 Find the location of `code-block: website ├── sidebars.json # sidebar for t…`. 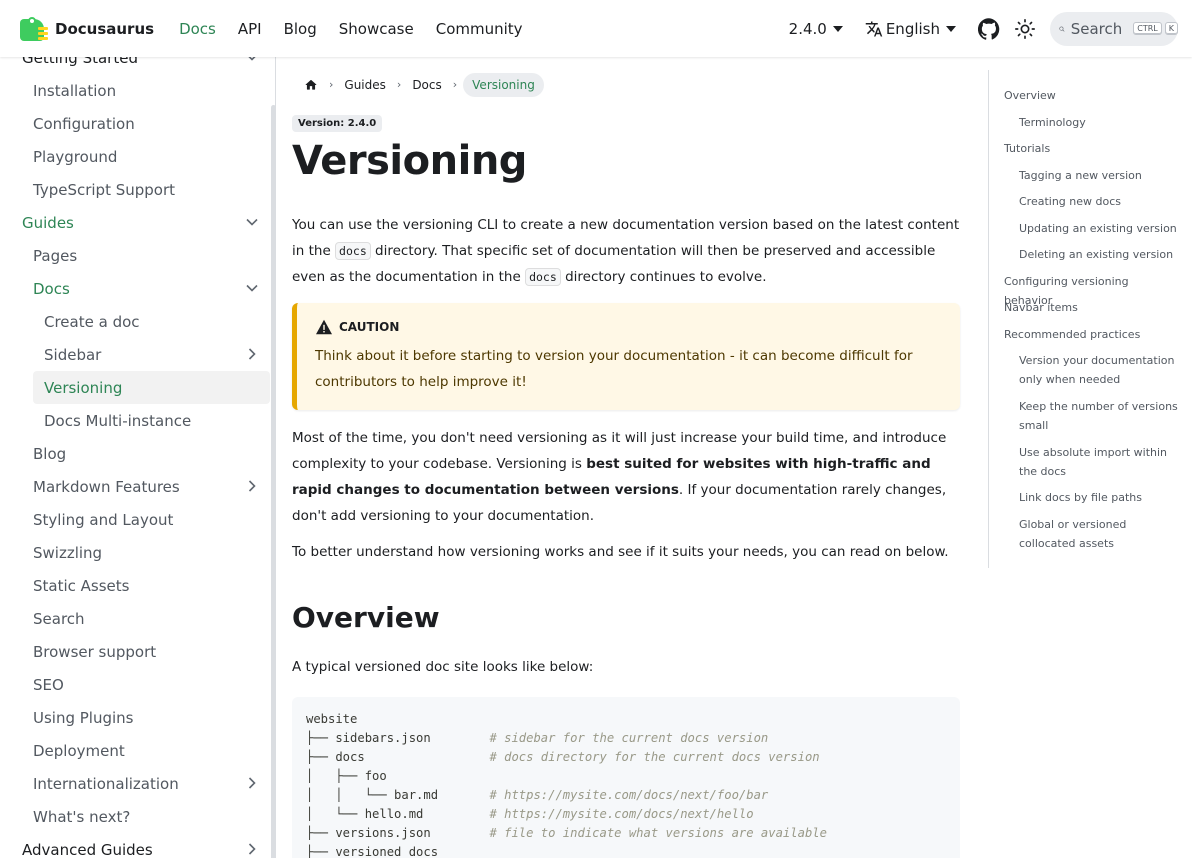

code-block: website ├── sidebars.json # sidebar for t… is located at coordinates (626, 777).